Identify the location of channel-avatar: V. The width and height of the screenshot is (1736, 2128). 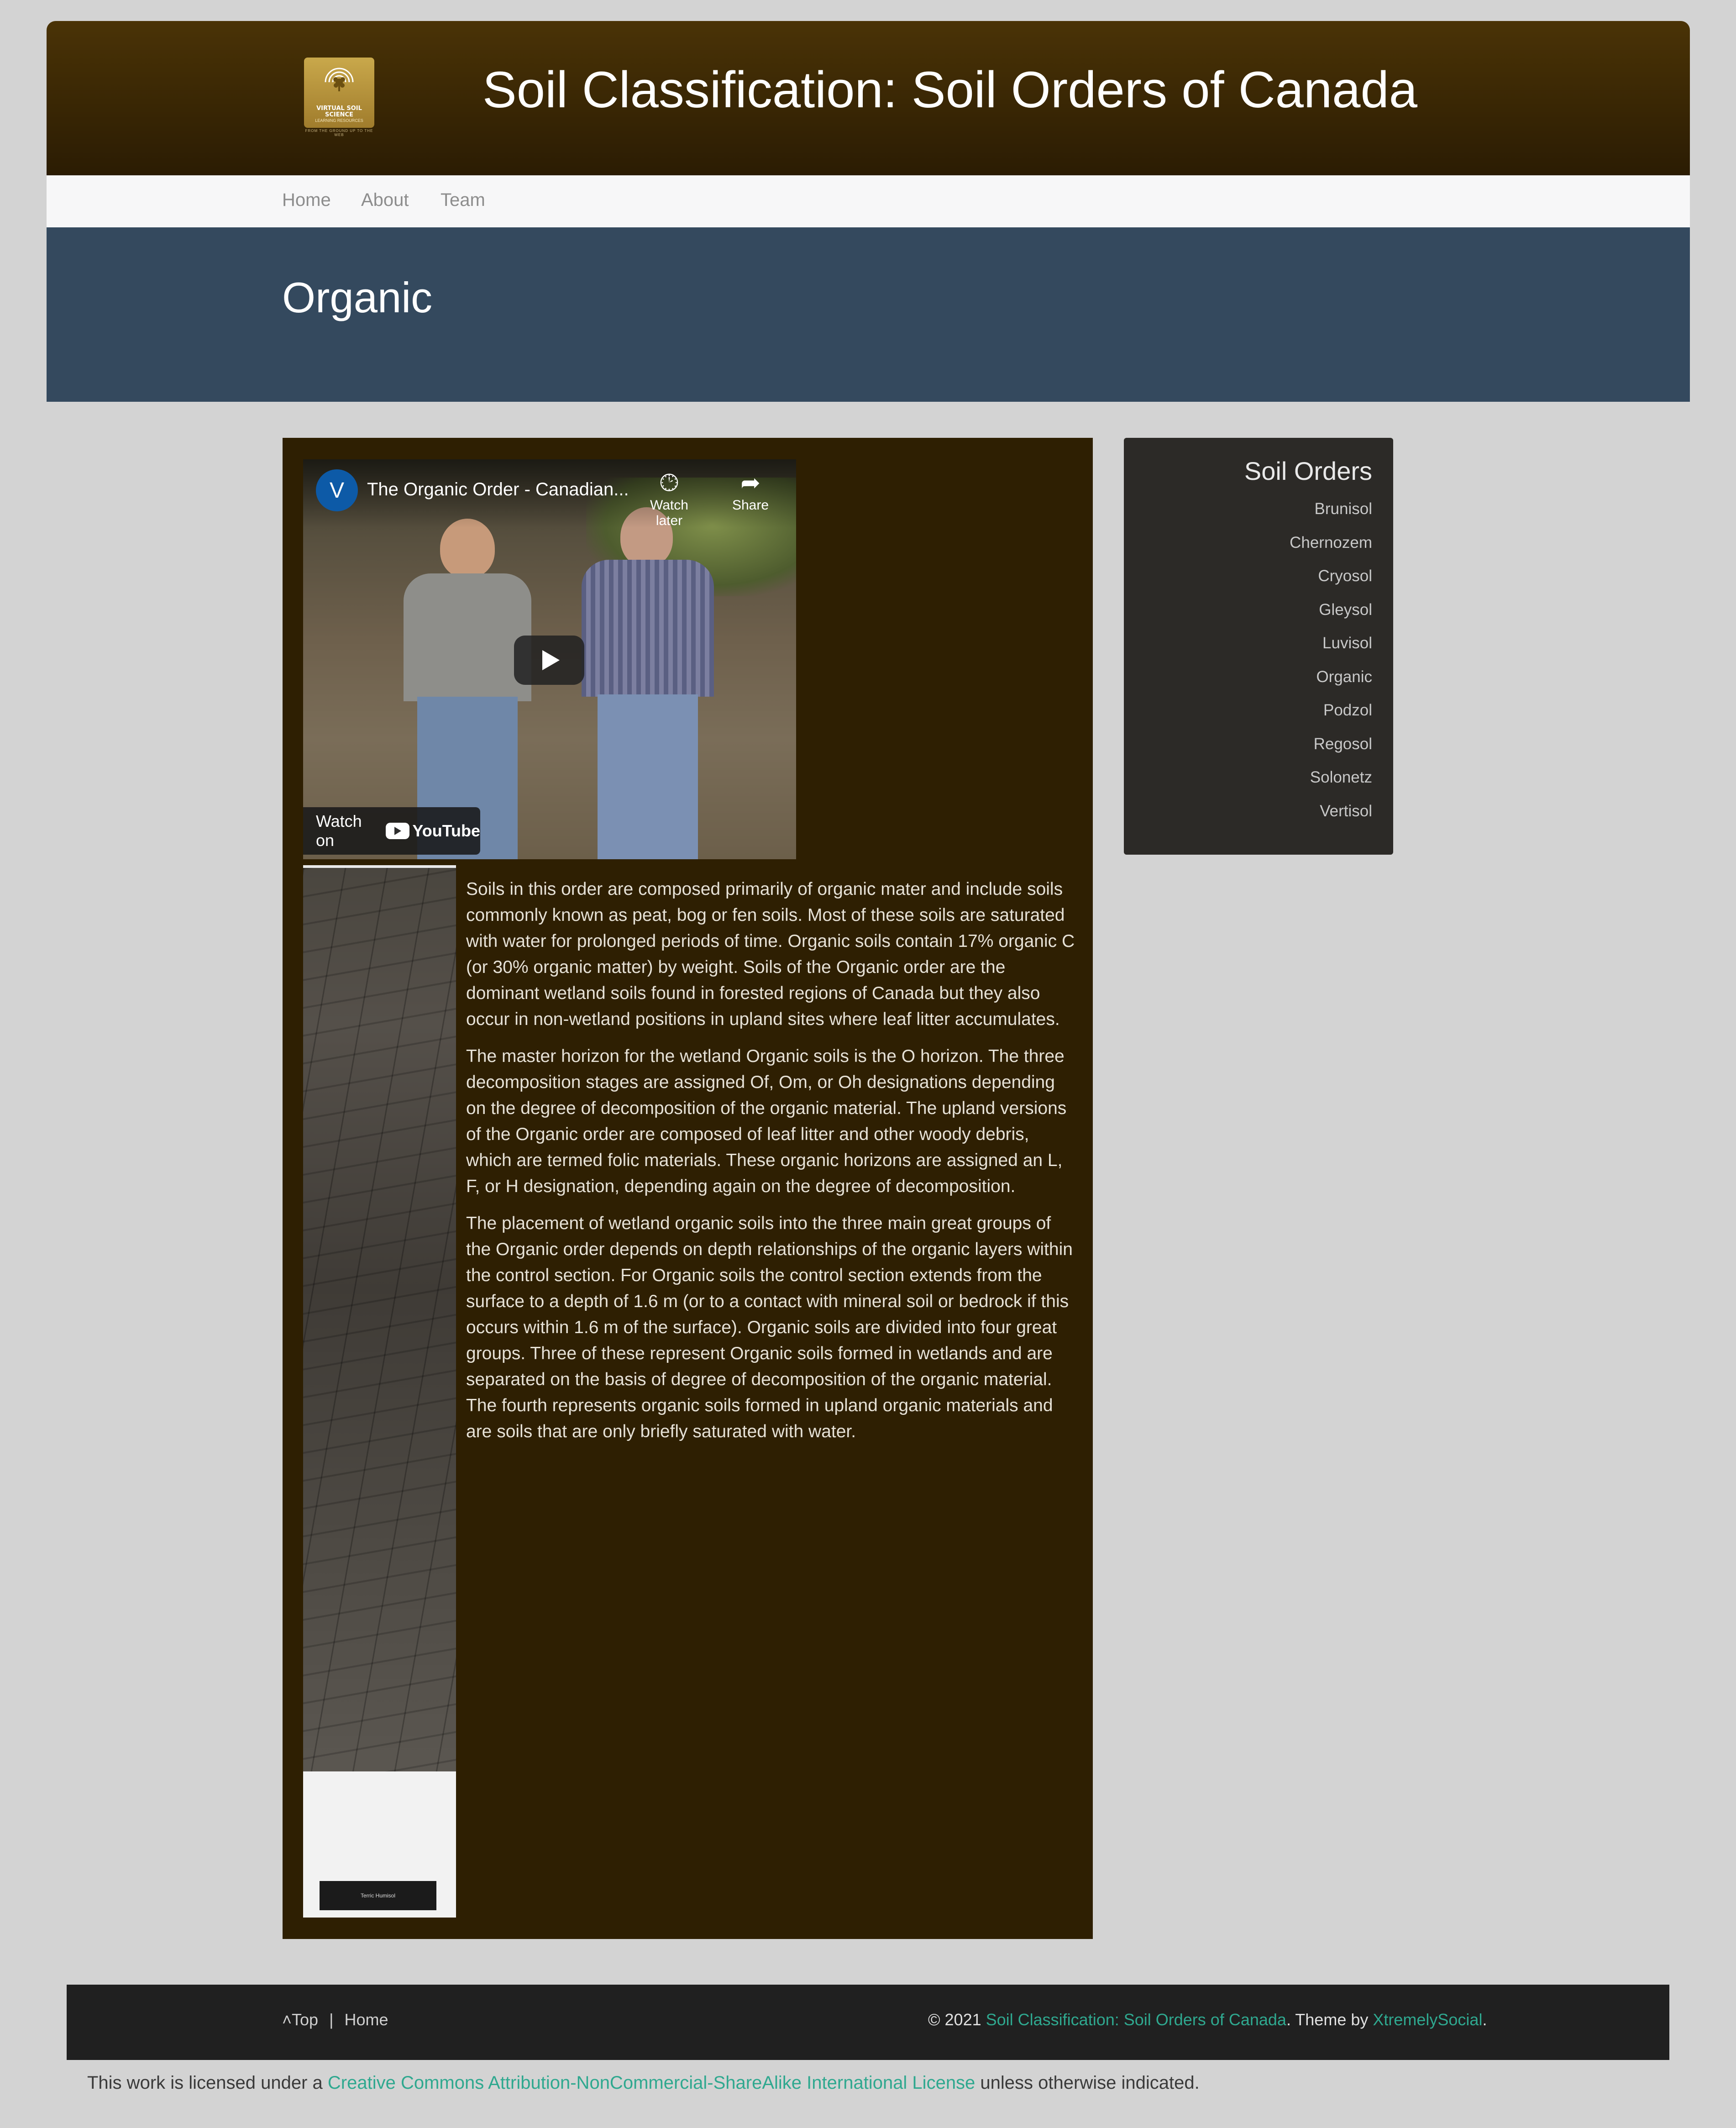
(337, 490).